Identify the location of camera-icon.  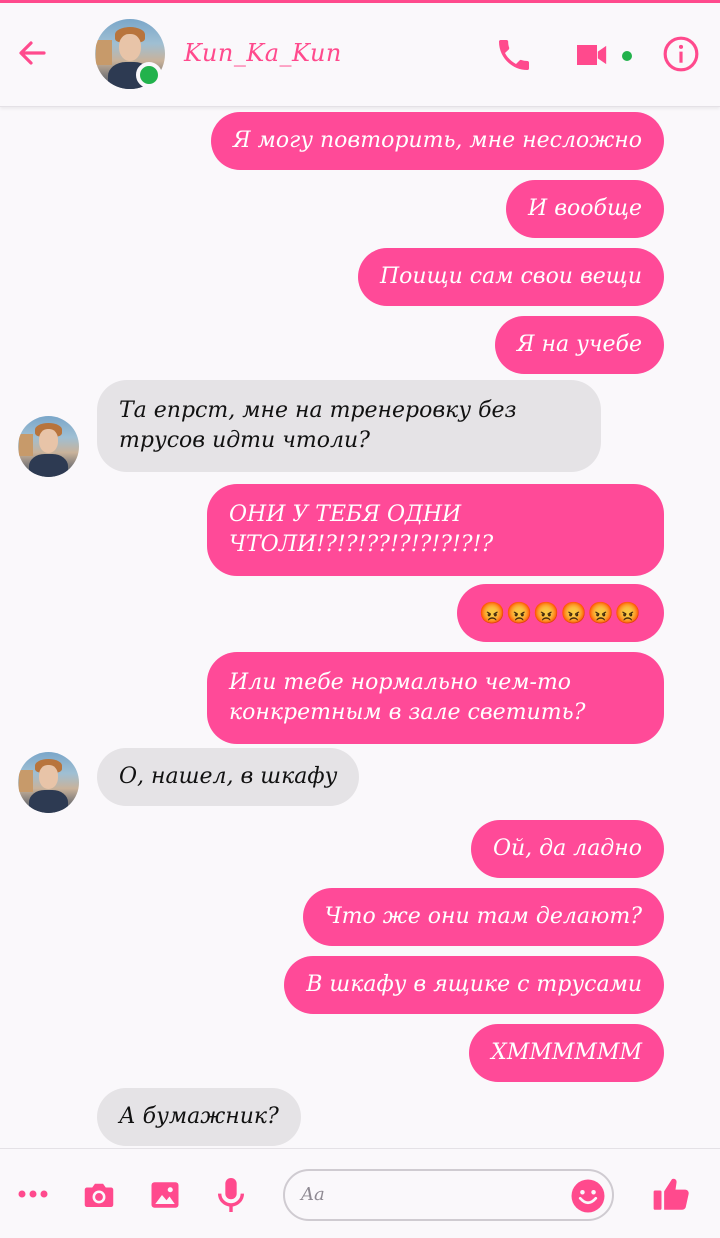
(99, 1195).